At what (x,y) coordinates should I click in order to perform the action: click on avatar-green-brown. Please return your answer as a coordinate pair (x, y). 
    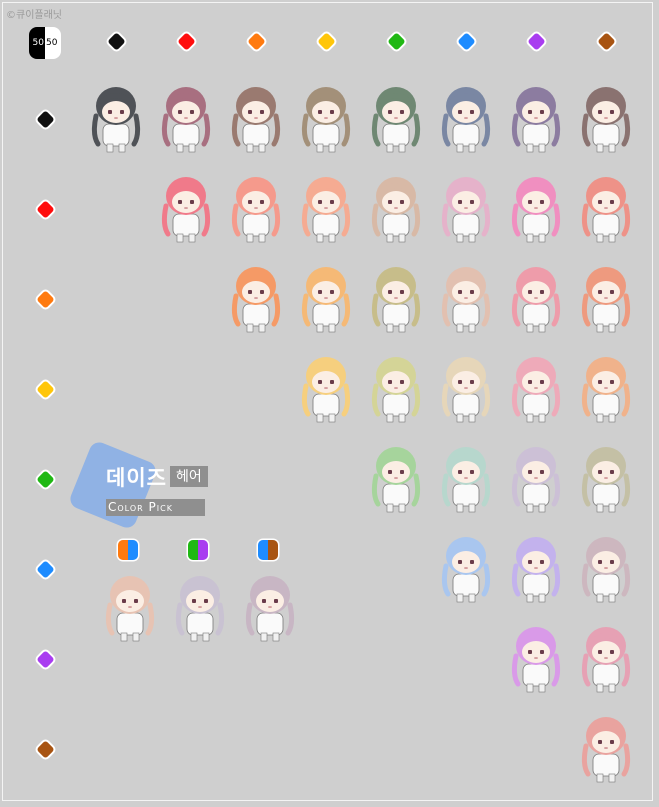
    Looking at the image, I should click on (606, 480).